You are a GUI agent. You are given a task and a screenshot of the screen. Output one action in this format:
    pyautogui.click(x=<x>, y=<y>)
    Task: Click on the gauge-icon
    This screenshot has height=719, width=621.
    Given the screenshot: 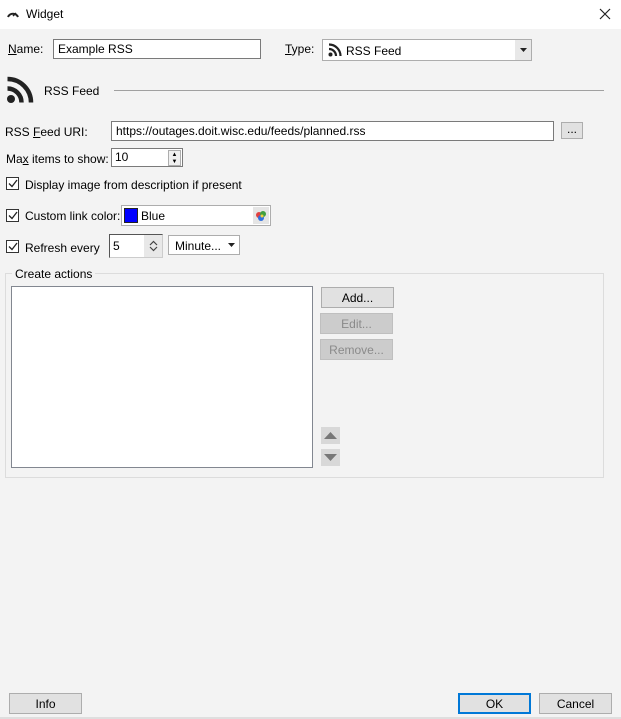 What is the action you would take?
    pyautogui.click(x=13, y=15)
    